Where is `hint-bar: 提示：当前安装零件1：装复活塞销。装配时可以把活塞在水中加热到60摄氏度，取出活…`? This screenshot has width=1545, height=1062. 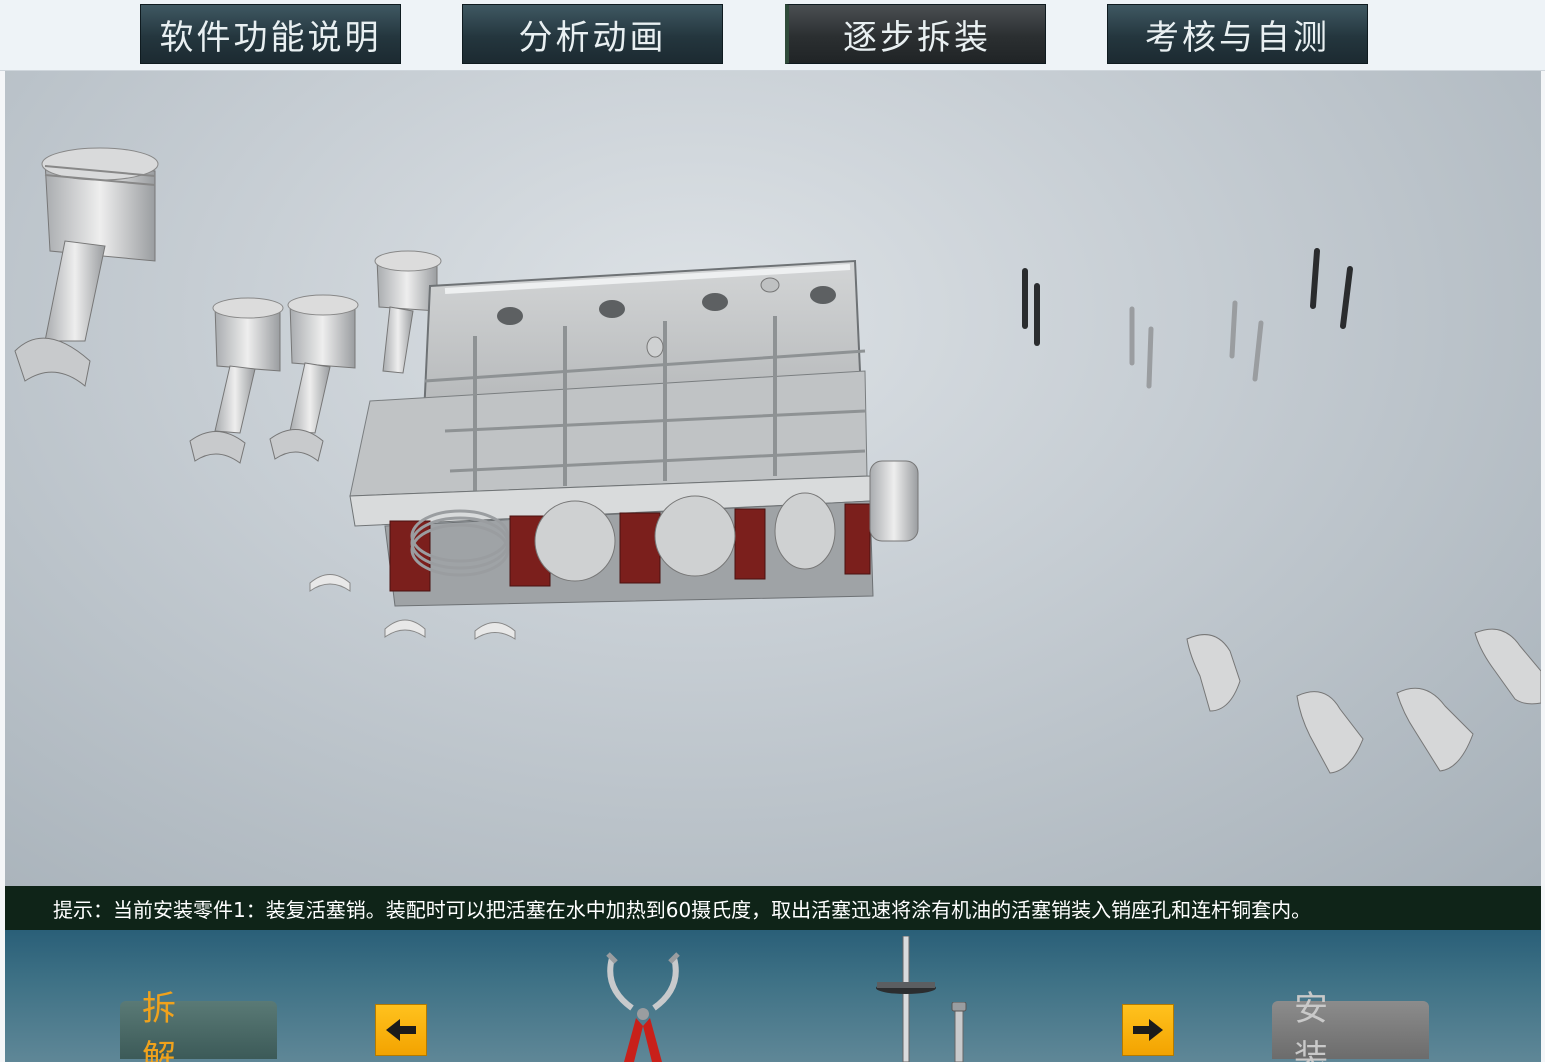 hint-bar: 提示：当前安装零件1：装复活塞销。装配时可以把活塞在水中加热到60摄氏度，取出活… is located at coordinates (773, 908).